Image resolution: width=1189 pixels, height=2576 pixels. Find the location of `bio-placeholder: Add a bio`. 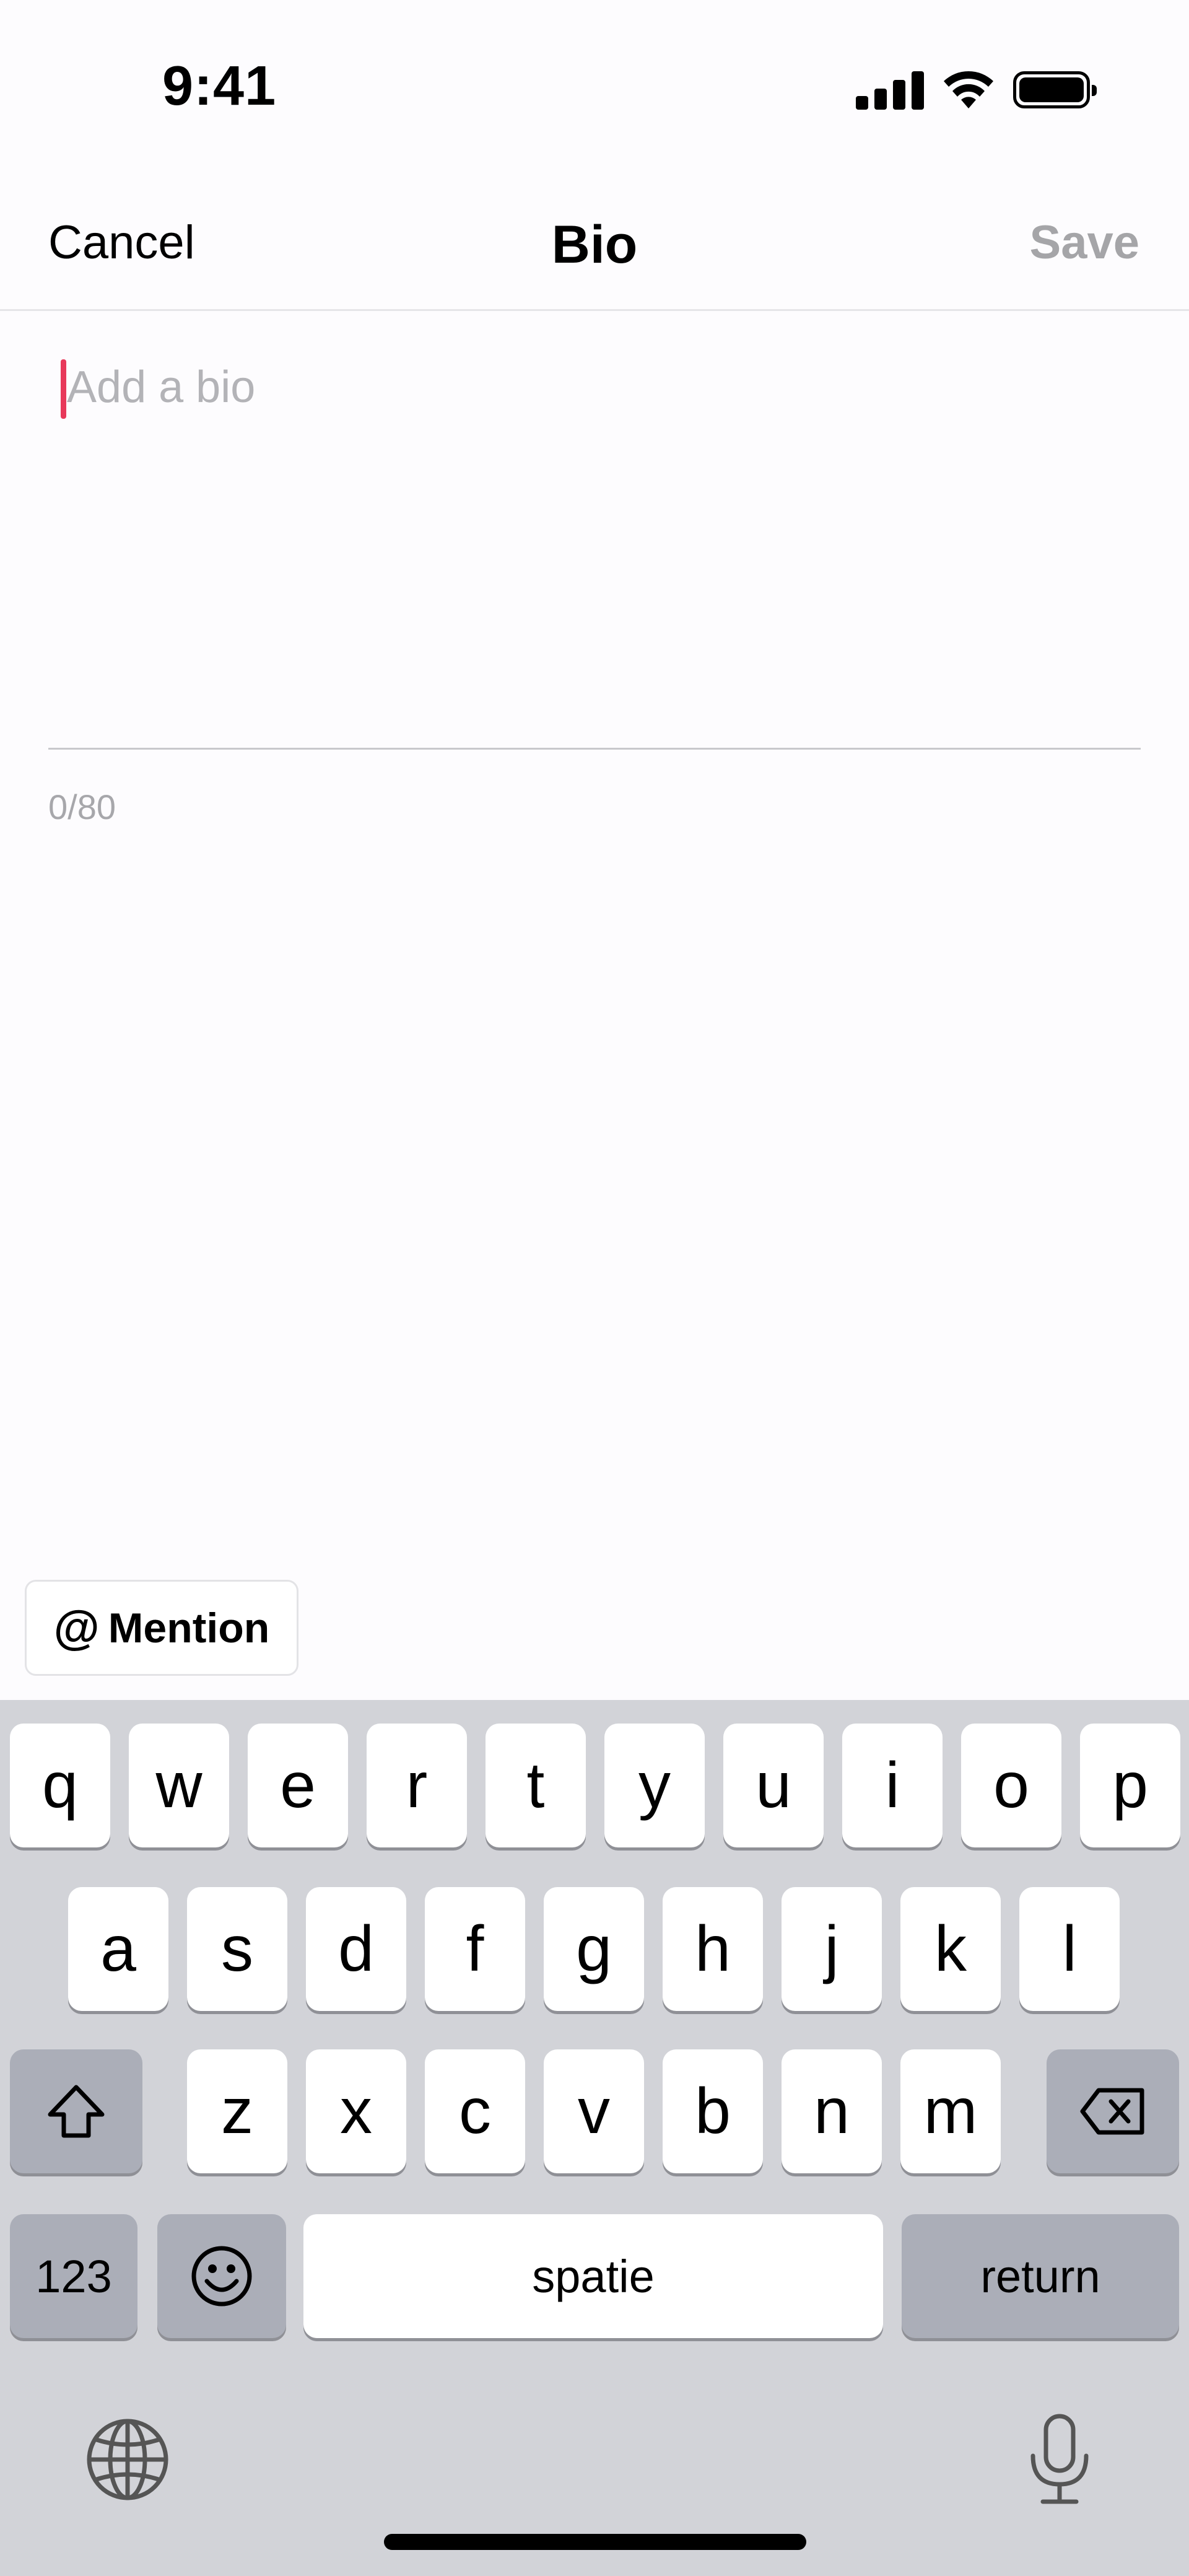

bio-placeholder: Add a bio is located at coordinates (161, 387).